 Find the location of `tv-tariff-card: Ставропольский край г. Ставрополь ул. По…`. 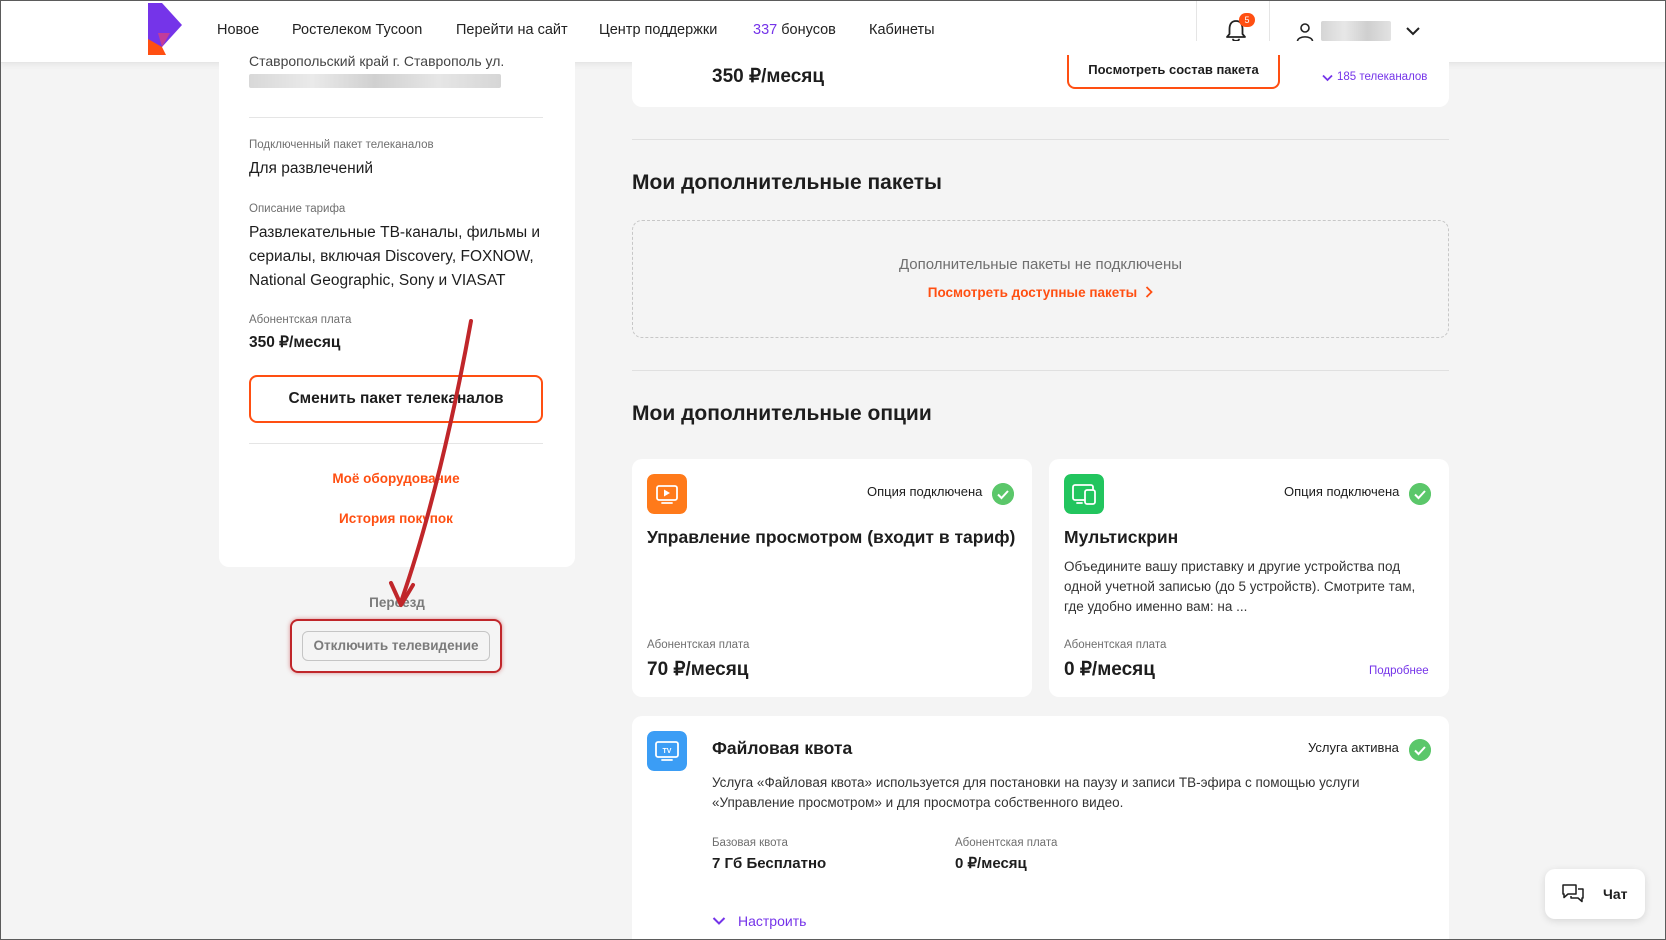

tv-tariff-card: Ставропольский край г. Ставрополь ул. По… is located at coordinates (397, 304).